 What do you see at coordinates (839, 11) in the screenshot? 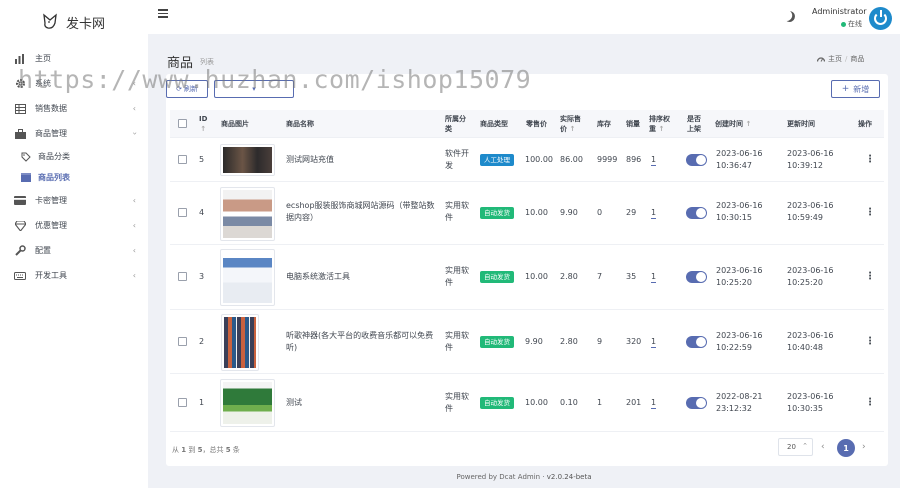
I see `user-name: Administrator` at bounding box center [839, 11].